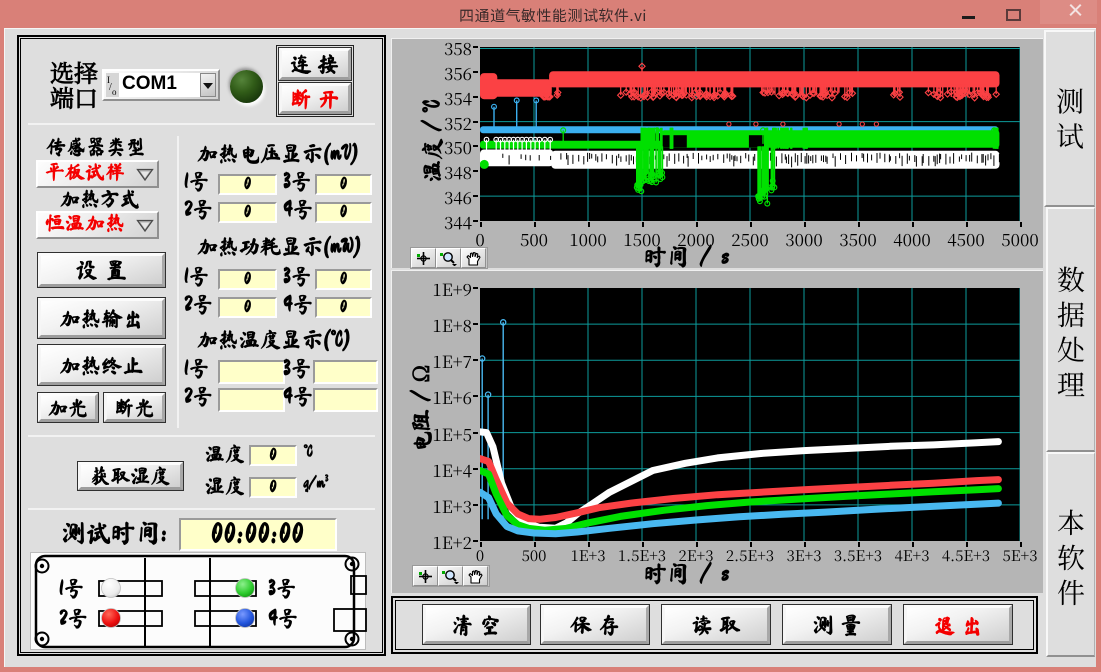 This screenshot has width=1101, height=672. What do you see at coordinates (114, 92) in the screenshot?
I see `svg-text: o` at bounding box center [114, 92].